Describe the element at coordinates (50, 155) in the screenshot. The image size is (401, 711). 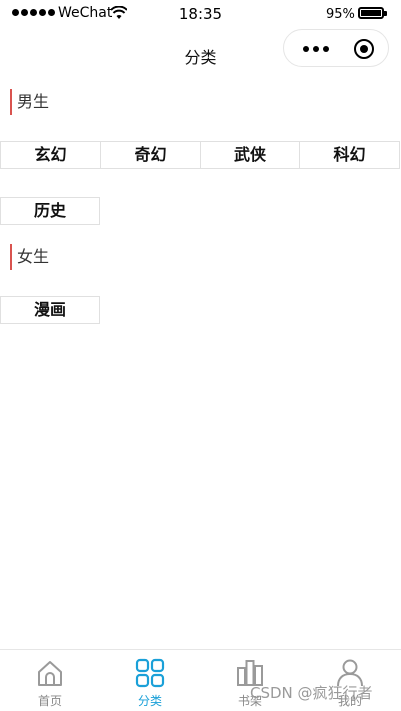
I see `category-item: 玄幻` at that location.